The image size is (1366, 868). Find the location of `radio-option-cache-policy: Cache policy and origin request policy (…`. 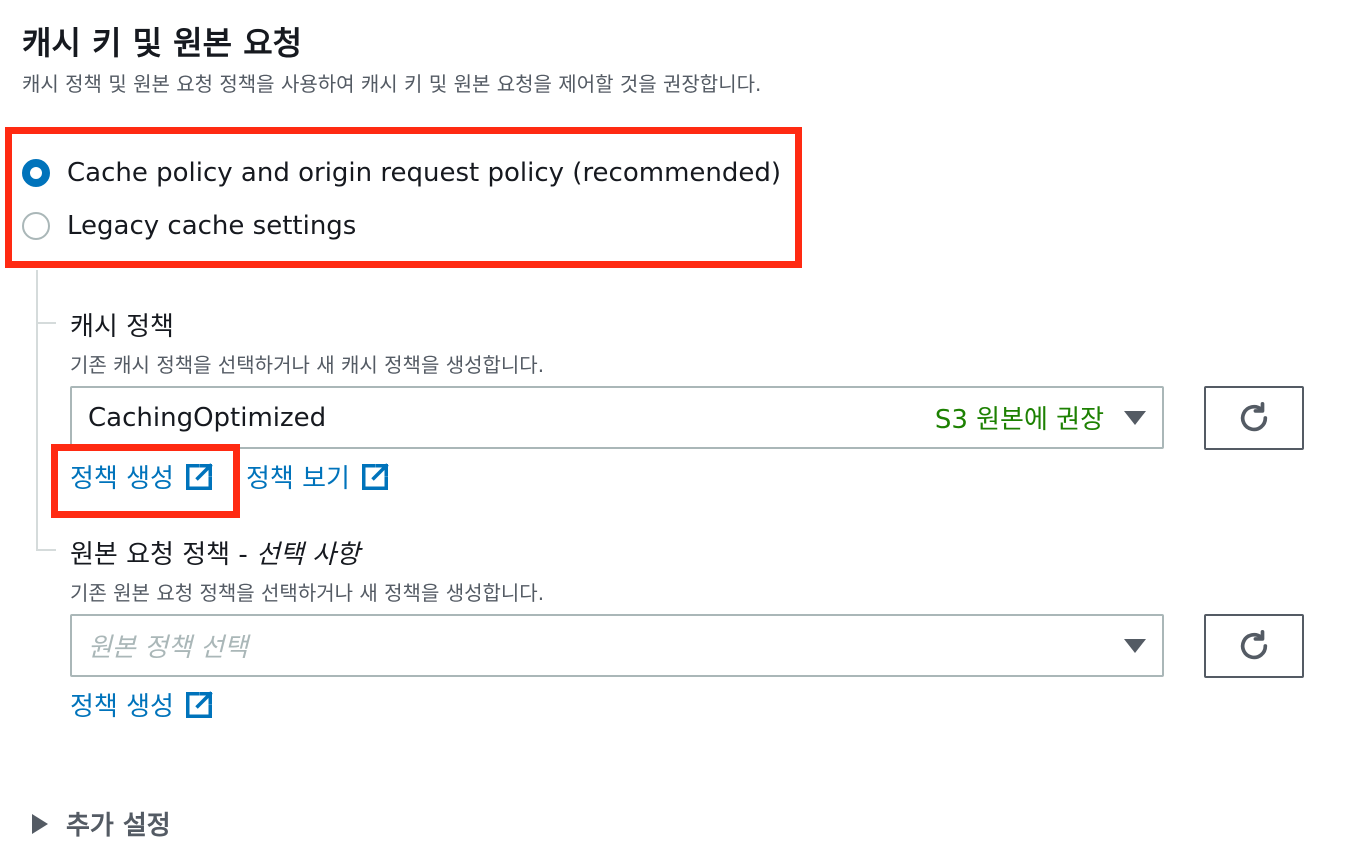

radio-option-cache-policy: Cache policy and origin request policy (… is located at coordinates (401, 173).